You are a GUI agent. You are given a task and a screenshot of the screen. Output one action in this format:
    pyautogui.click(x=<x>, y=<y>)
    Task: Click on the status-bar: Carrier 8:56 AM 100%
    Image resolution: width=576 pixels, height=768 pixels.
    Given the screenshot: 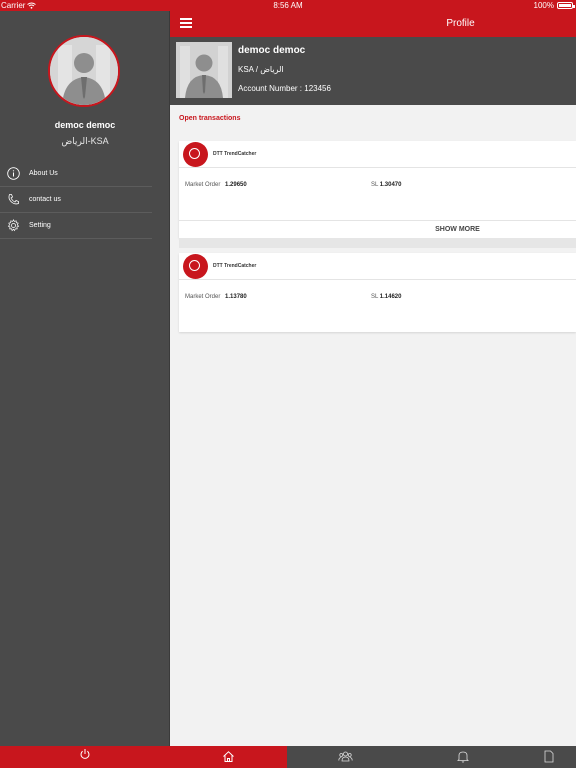 What is the action you would take?
    pyautogui.click(x=288, y=5)
    